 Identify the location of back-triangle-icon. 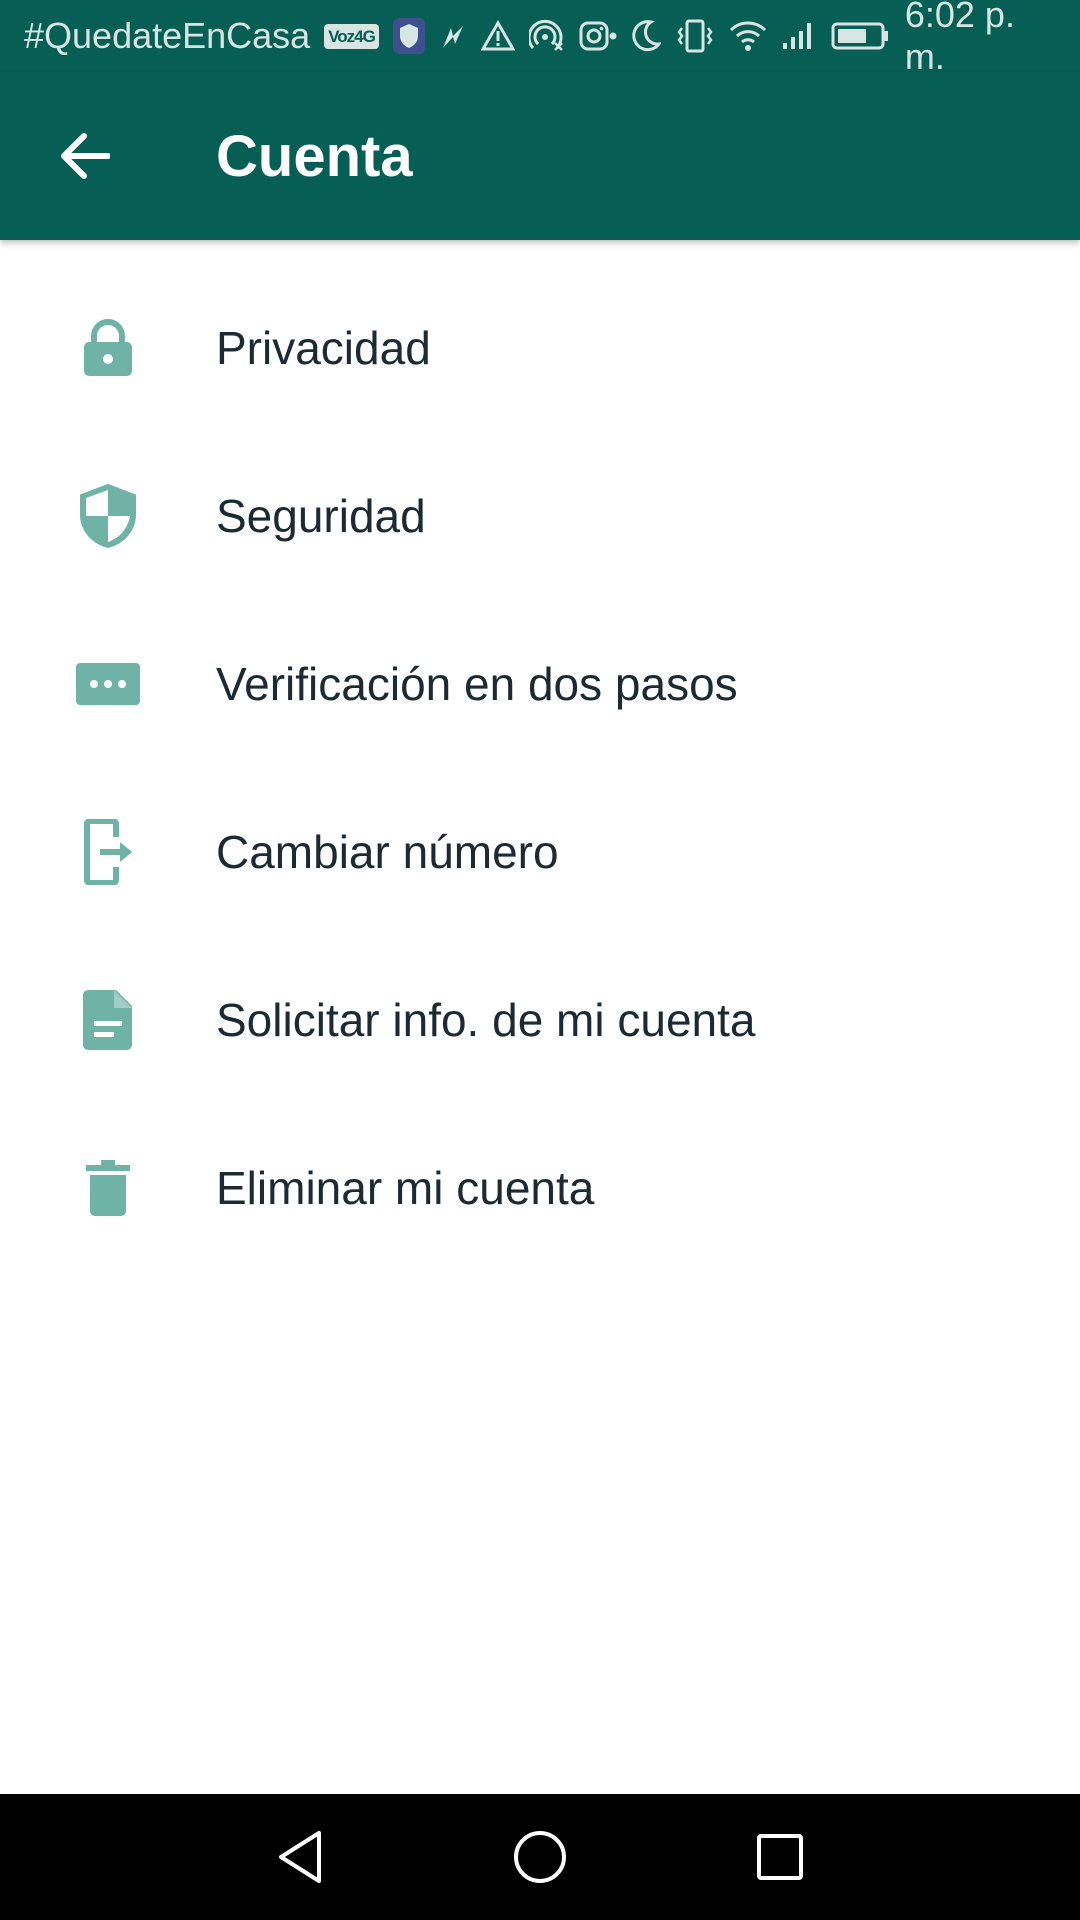
(300, 1857).